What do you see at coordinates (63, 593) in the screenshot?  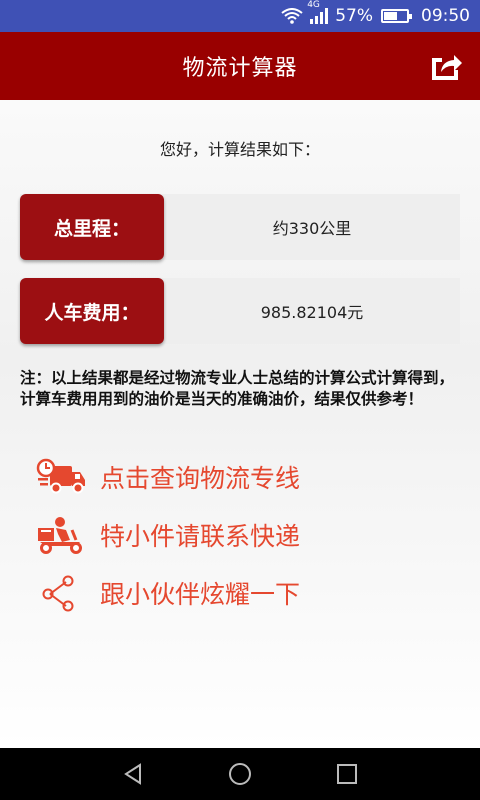 I see `share-nodes-icon` at bounding box center [63, 593].